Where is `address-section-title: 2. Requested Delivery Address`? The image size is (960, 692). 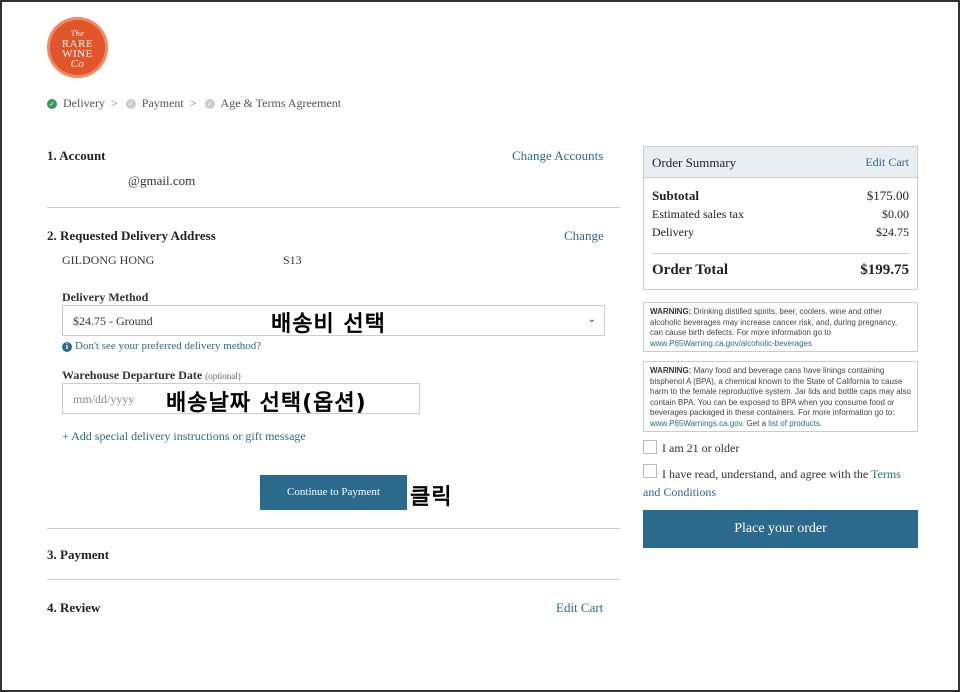
address-section-title: 2. Requested Delivery Address is located at coordinates (131, 235).